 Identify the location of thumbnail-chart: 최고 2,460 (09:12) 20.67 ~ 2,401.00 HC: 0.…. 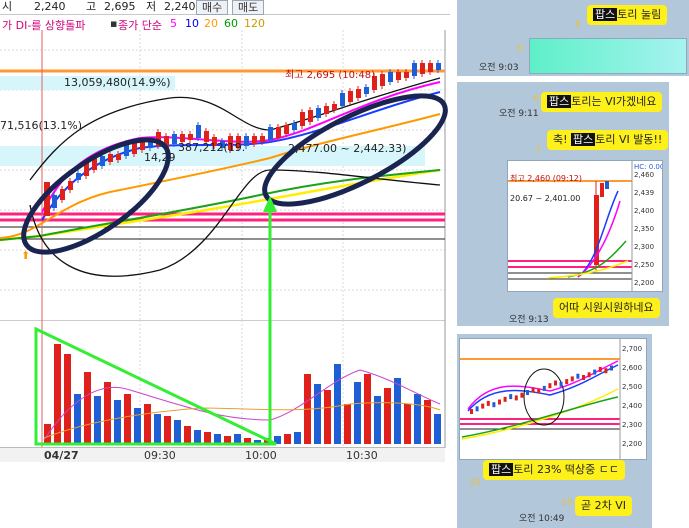
(585, 226).